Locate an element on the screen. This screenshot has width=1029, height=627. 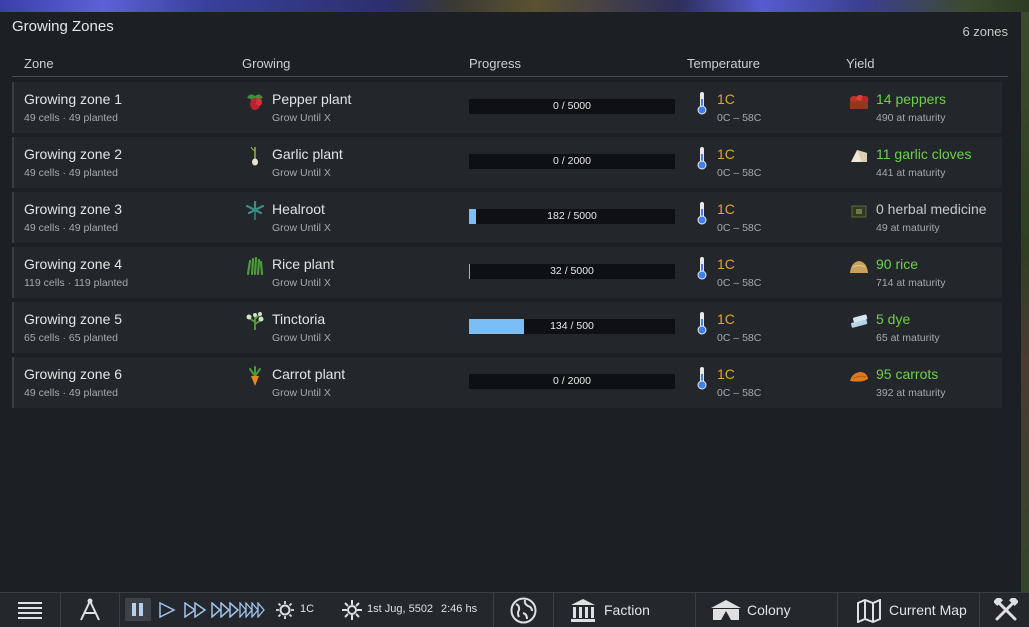
date-time-display: 1st Jug, 5502 2:46 hs is located at coordinates (412, 610).